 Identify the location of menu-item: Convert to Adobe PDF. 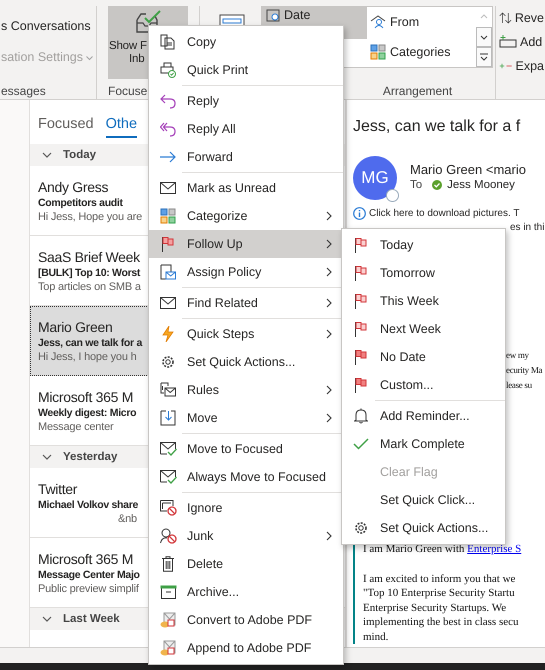
(246, 620).